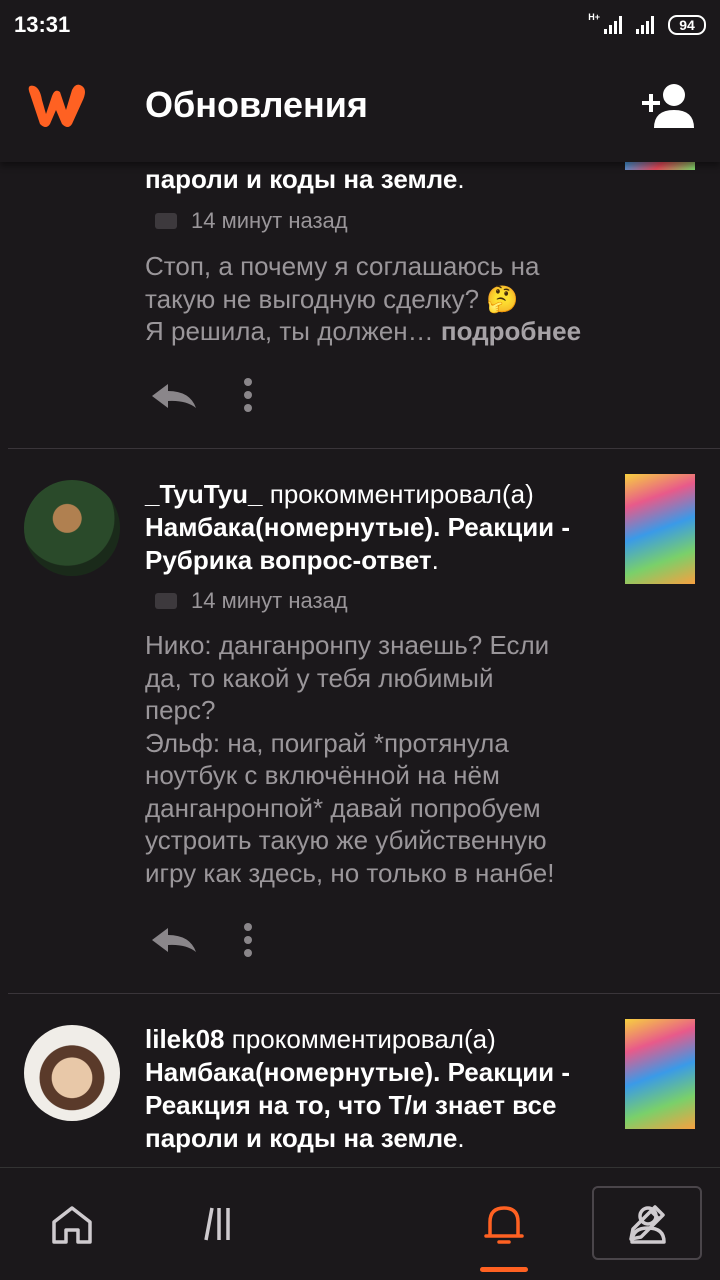  I want to click on active-tab-indicator, so click(504, 1269).